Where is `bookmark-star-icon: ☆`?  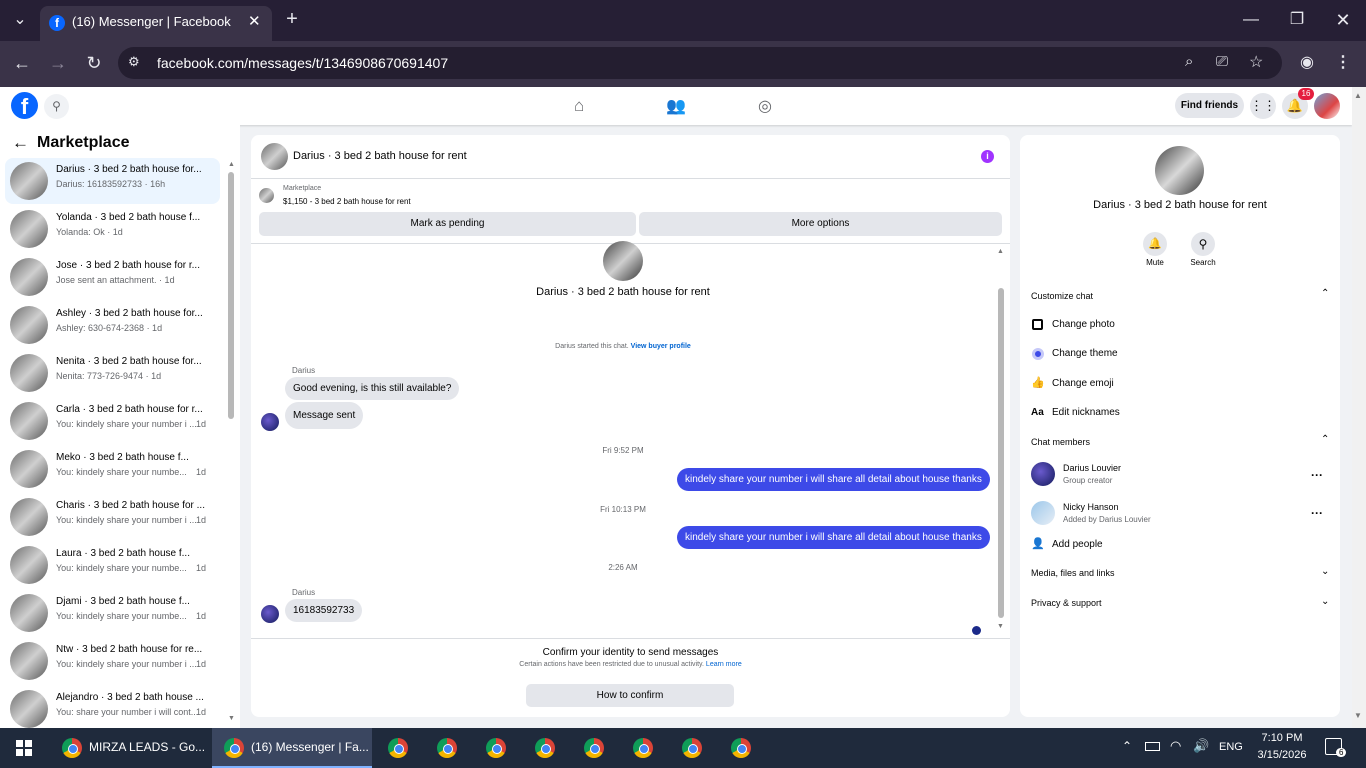 bookmark-star-icon: ☆ is located at coordinates (1256, 62).